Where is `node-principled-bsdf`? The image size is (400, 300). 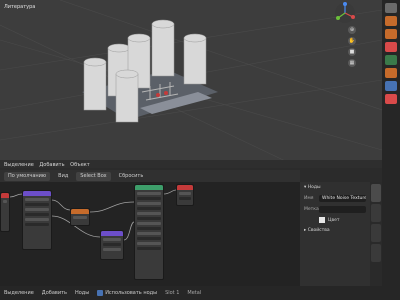 node-principled-bsdf is located at coordinates (149, 232).